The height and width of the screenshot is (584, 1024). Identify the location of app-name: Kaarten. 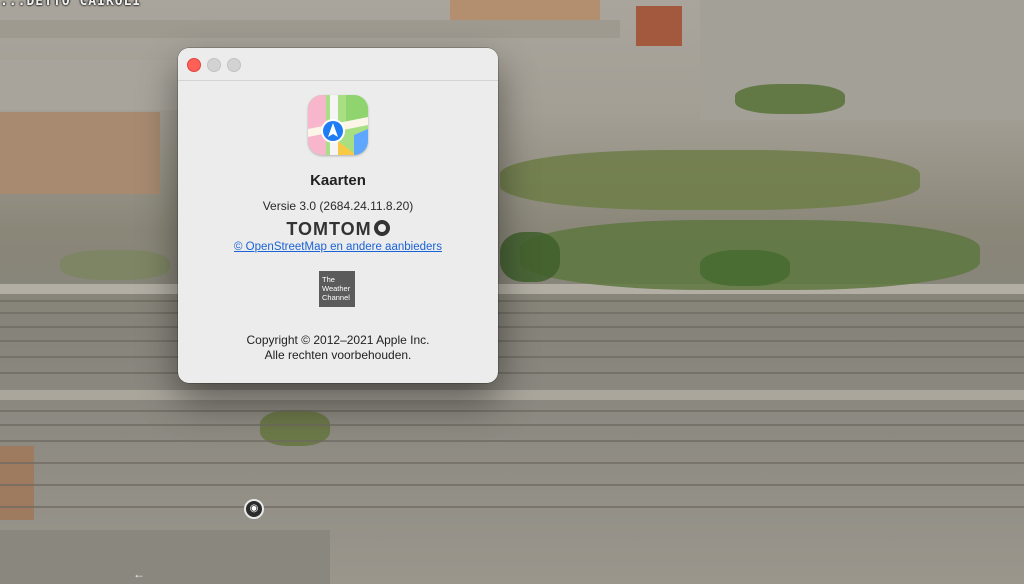
(338, 180).